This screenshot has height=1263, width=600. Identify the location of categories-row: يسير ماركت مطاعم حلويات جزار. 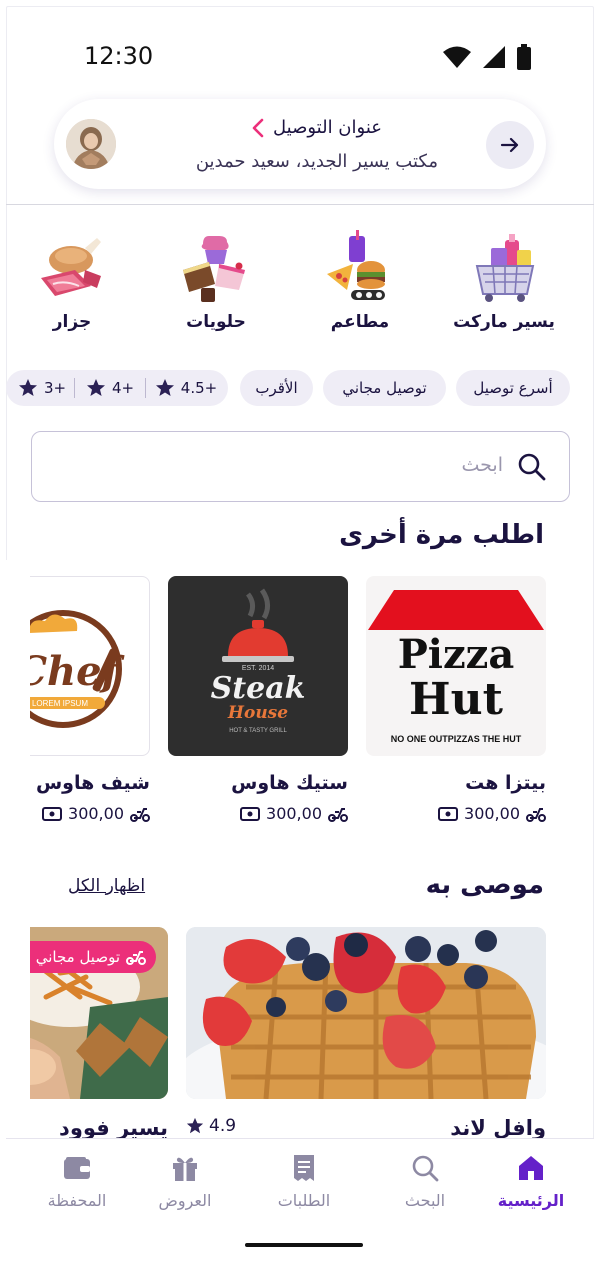
(300, 285).